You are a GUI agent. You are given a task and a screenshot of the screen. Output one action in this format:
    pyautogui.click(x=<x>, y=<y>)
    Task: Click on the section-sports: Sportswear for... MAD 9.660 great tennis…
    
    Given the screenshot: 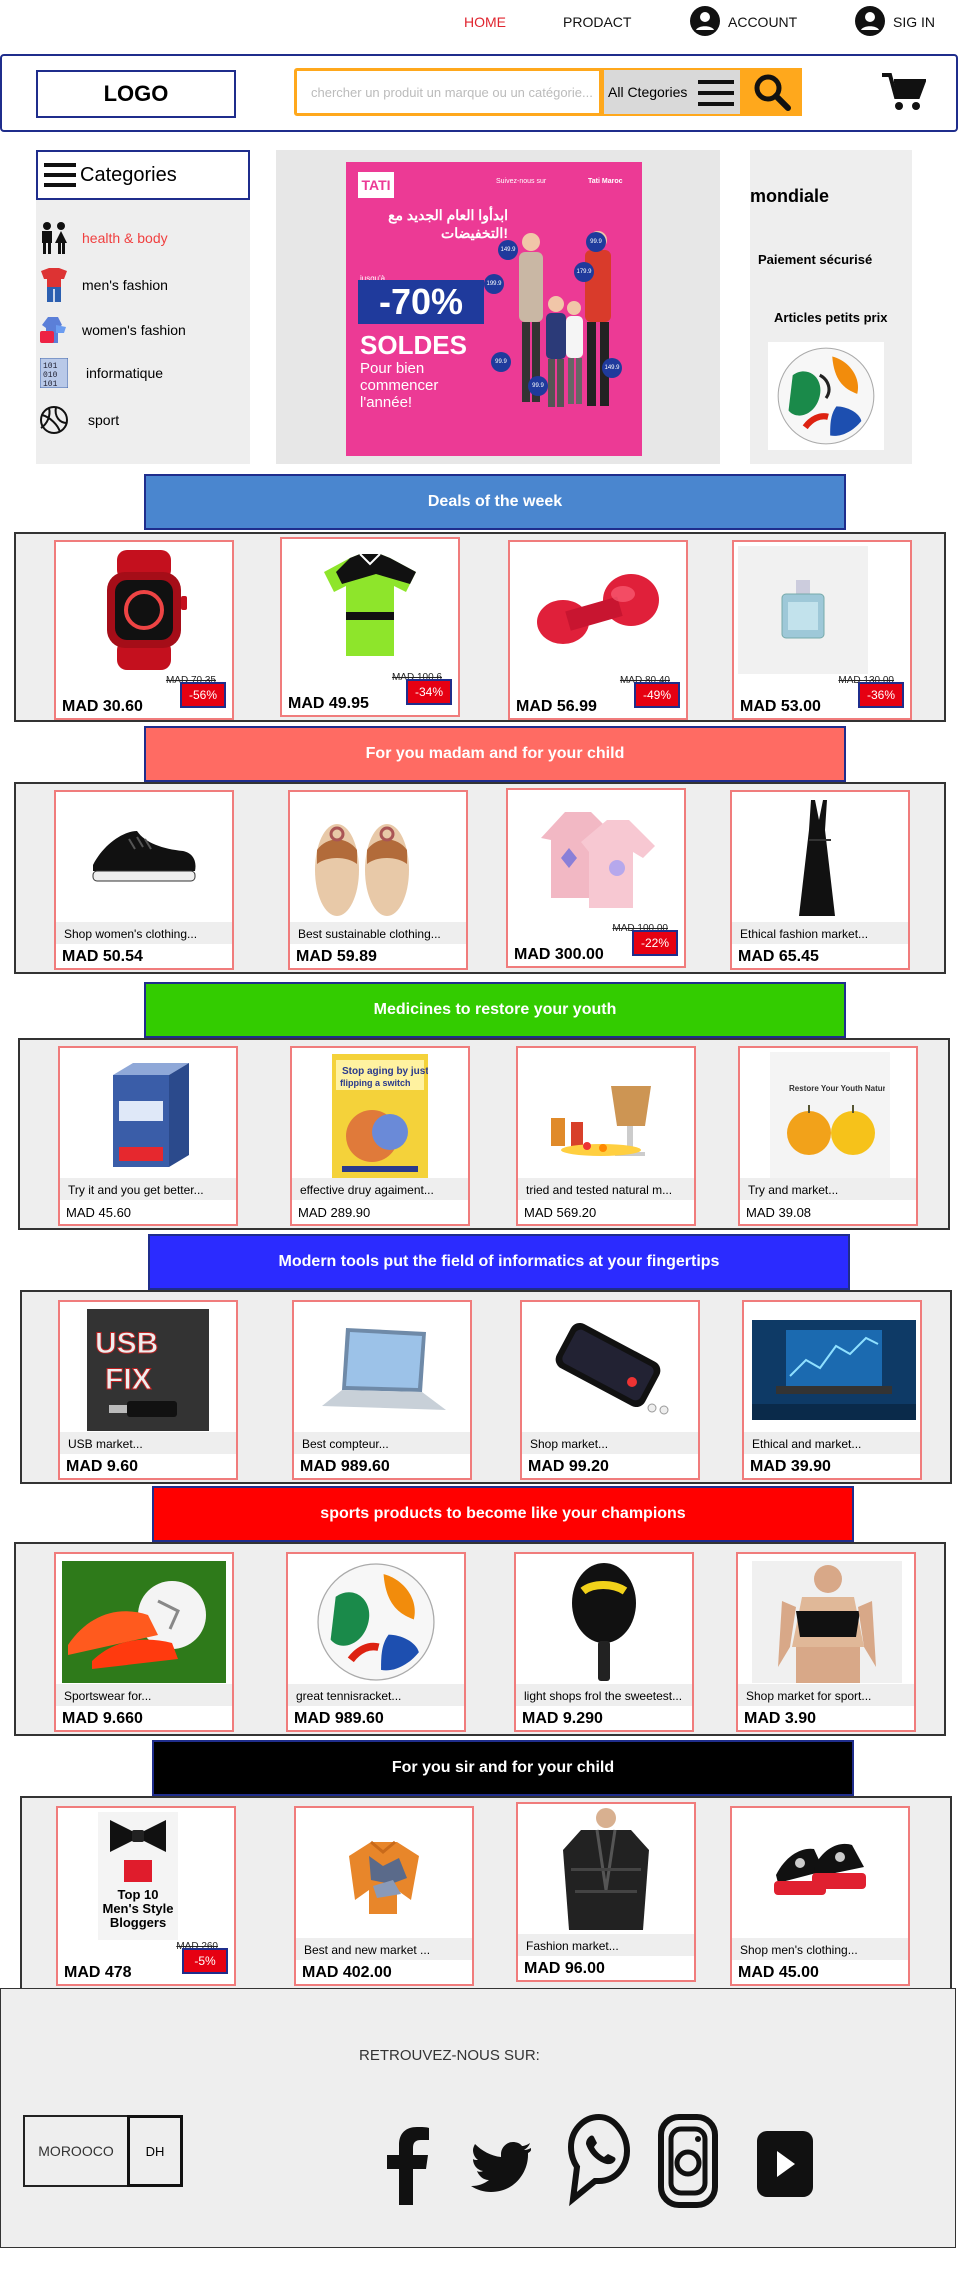 What is the action you would take?
    pyautogui.click(x=480, y=1639)
    